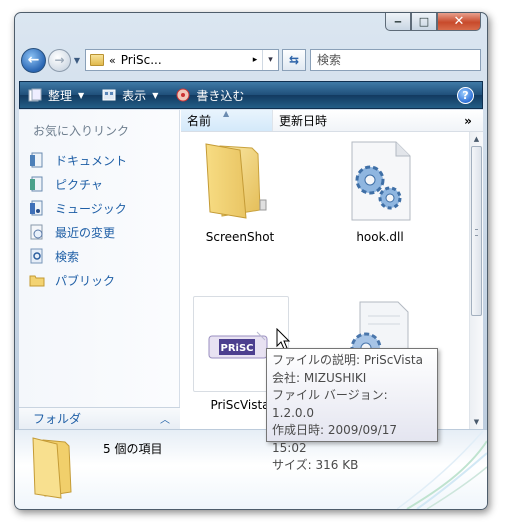  I want to click on search-icon, so click(36, 256).